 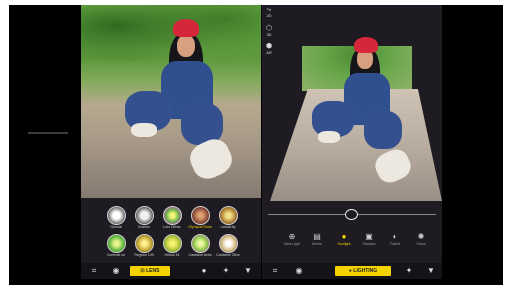 I want to click on mode-sidebar: ⤷ 2D ⬡ 3D ⬢ AR, so click(x=269, y=36).